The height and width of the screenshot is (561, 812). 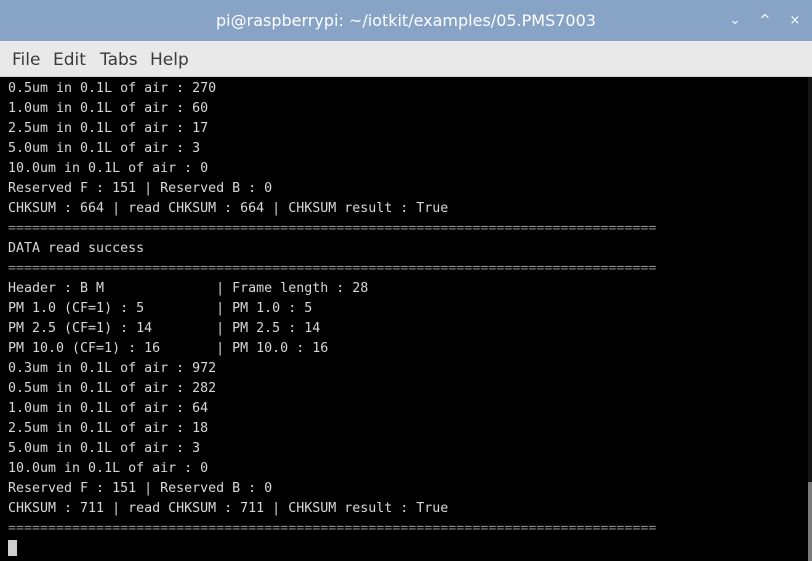 I want to click on terminal-line: Header : B M | Frame length : 28, so click(x=188, y=288).